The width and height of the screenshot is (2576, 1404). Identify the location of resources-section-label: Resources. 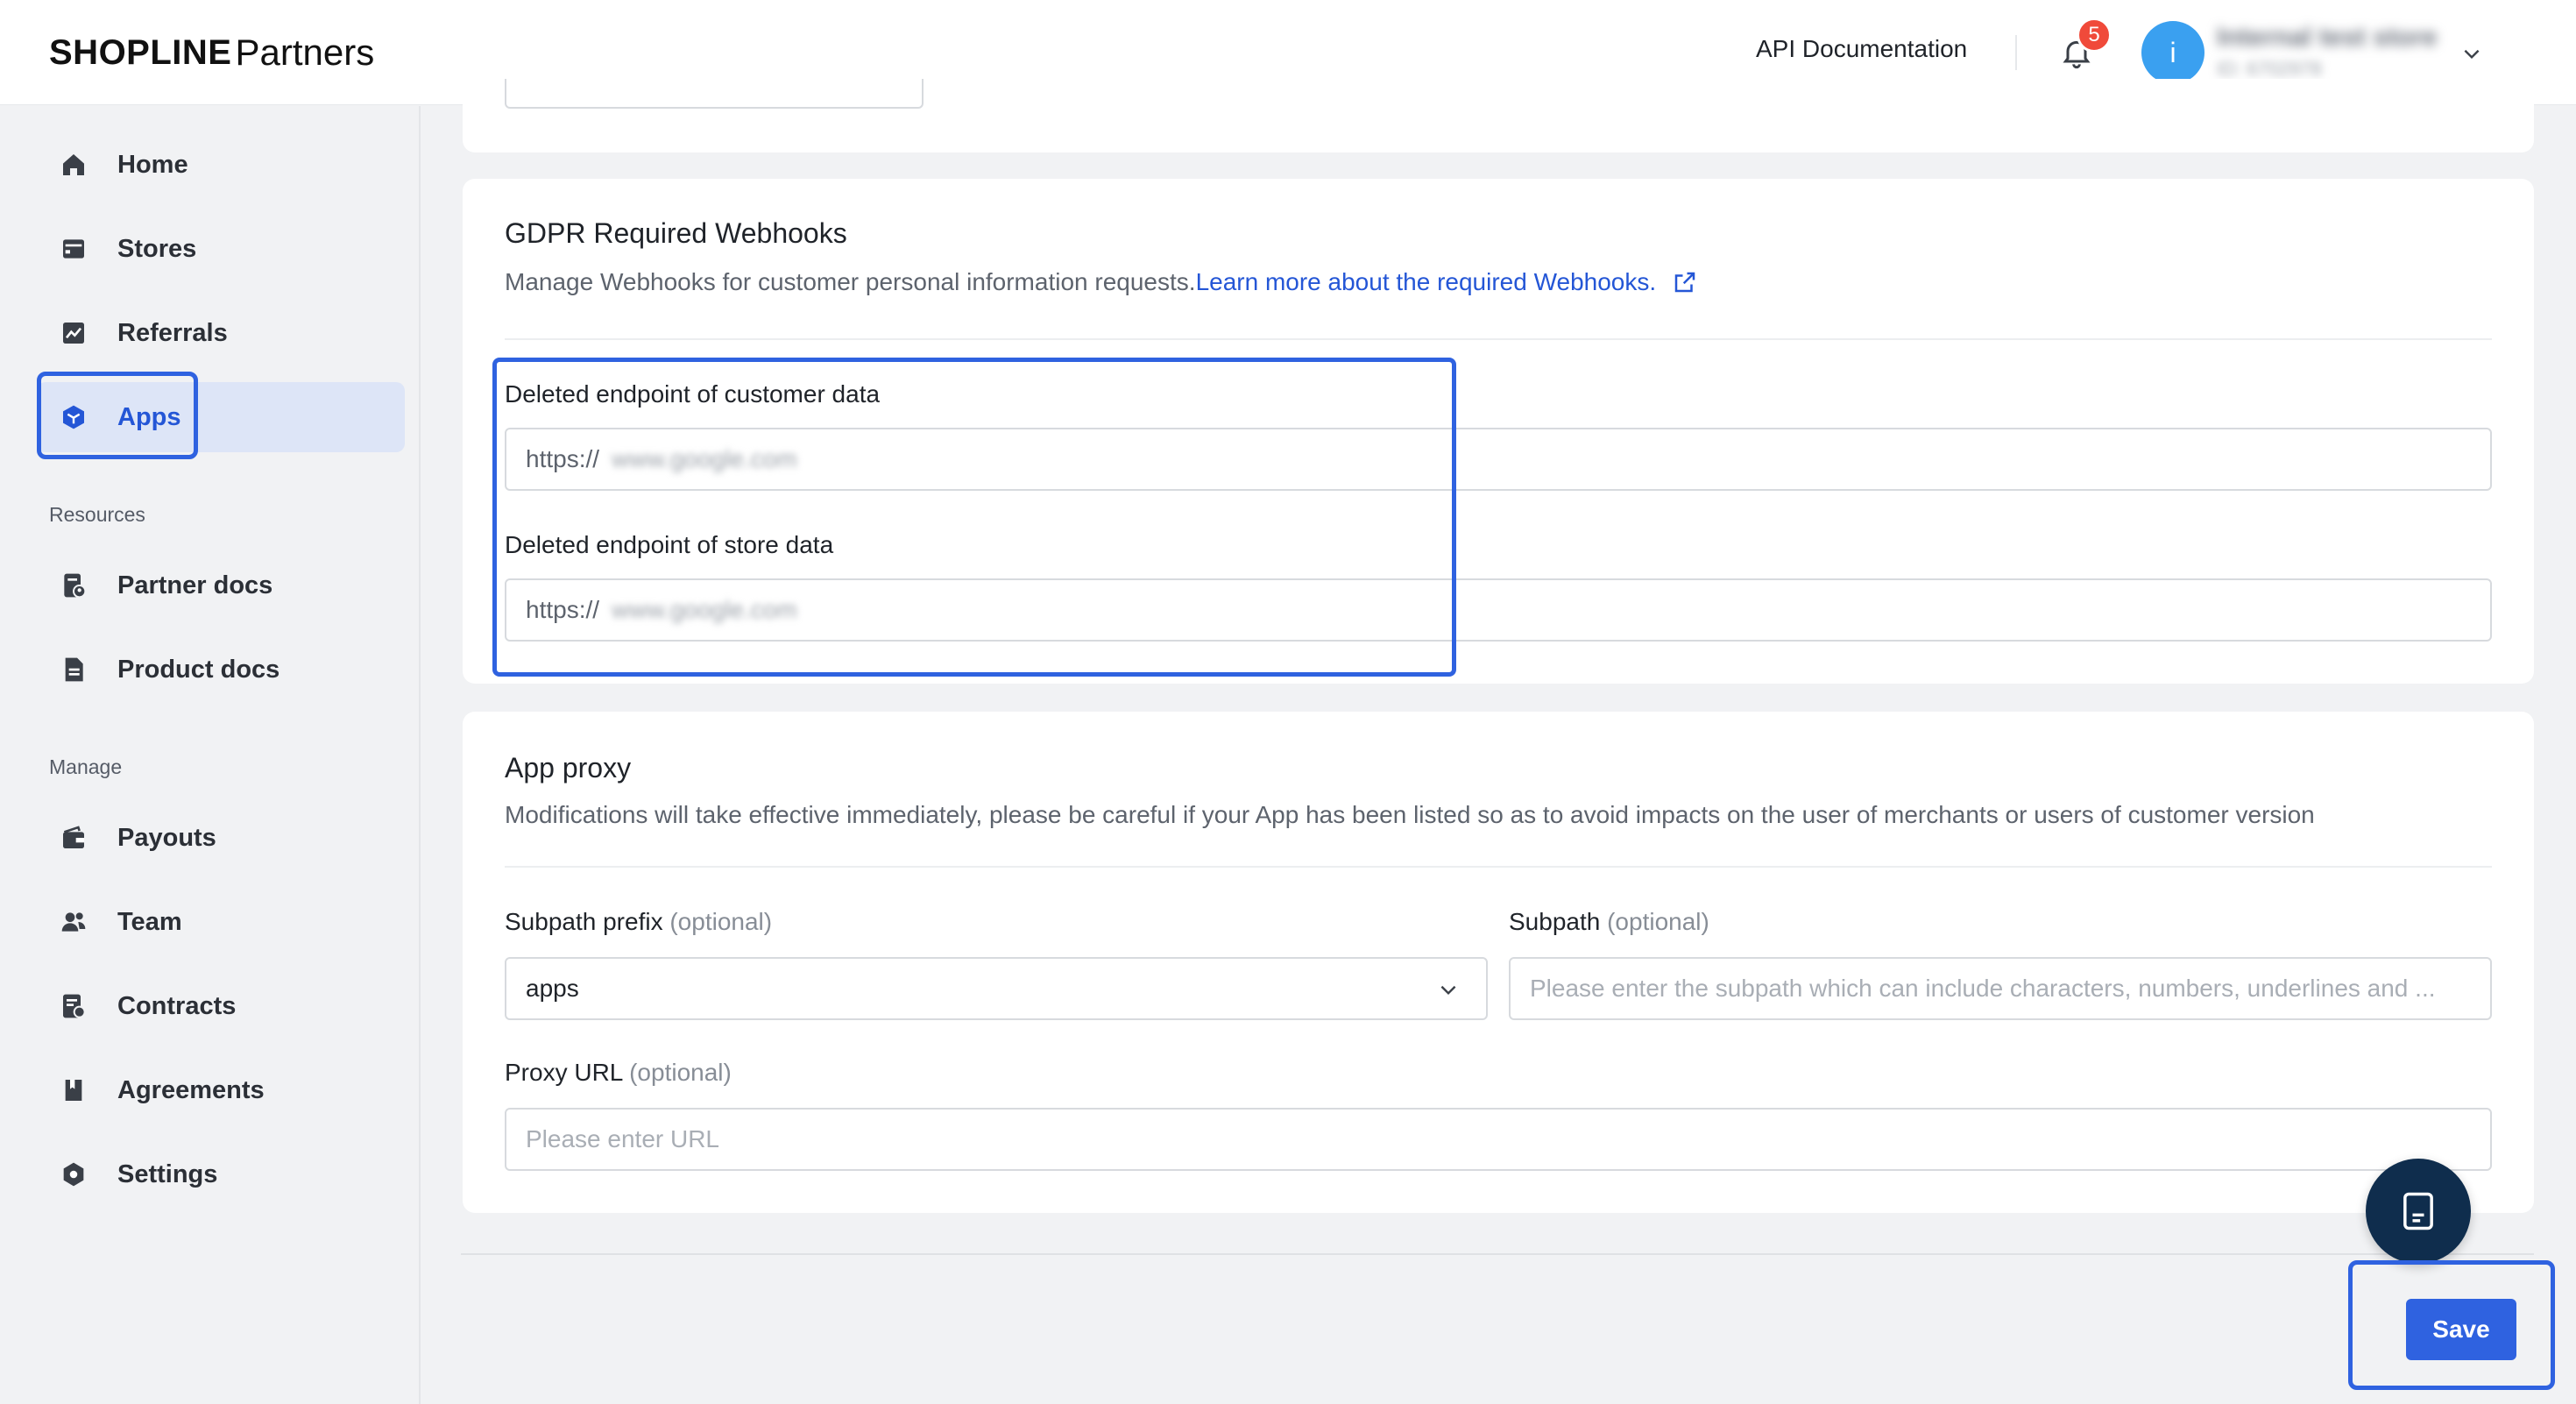
(97, 514).